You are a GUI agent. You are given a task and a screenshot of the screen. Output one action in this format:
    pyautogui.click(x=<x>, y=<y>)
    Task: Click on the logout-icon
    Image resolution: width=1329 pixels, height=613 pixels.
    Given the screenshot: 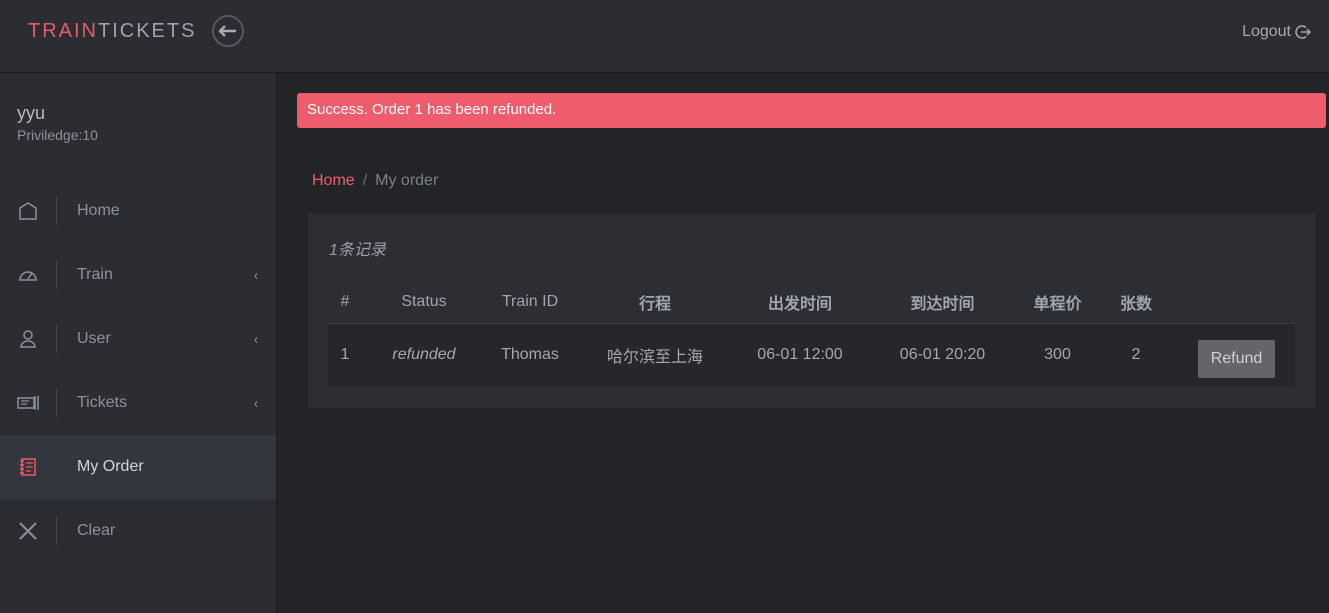 What is the action you would take?
    pyautogui.click(x=1303, y=32)
    